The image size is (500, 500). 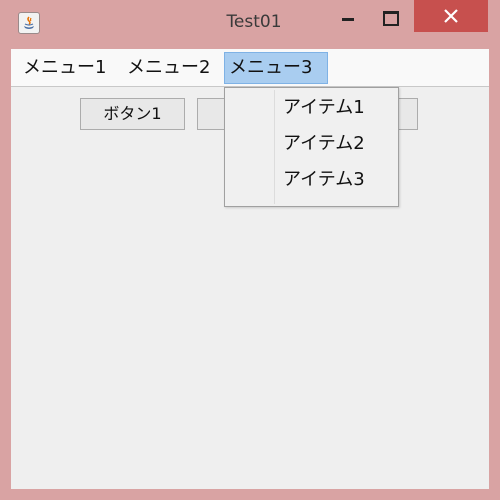 I want to click on menu-3-dropdown: アイテム1 アイテム2 アイテム3, so click(x=311, y=147).